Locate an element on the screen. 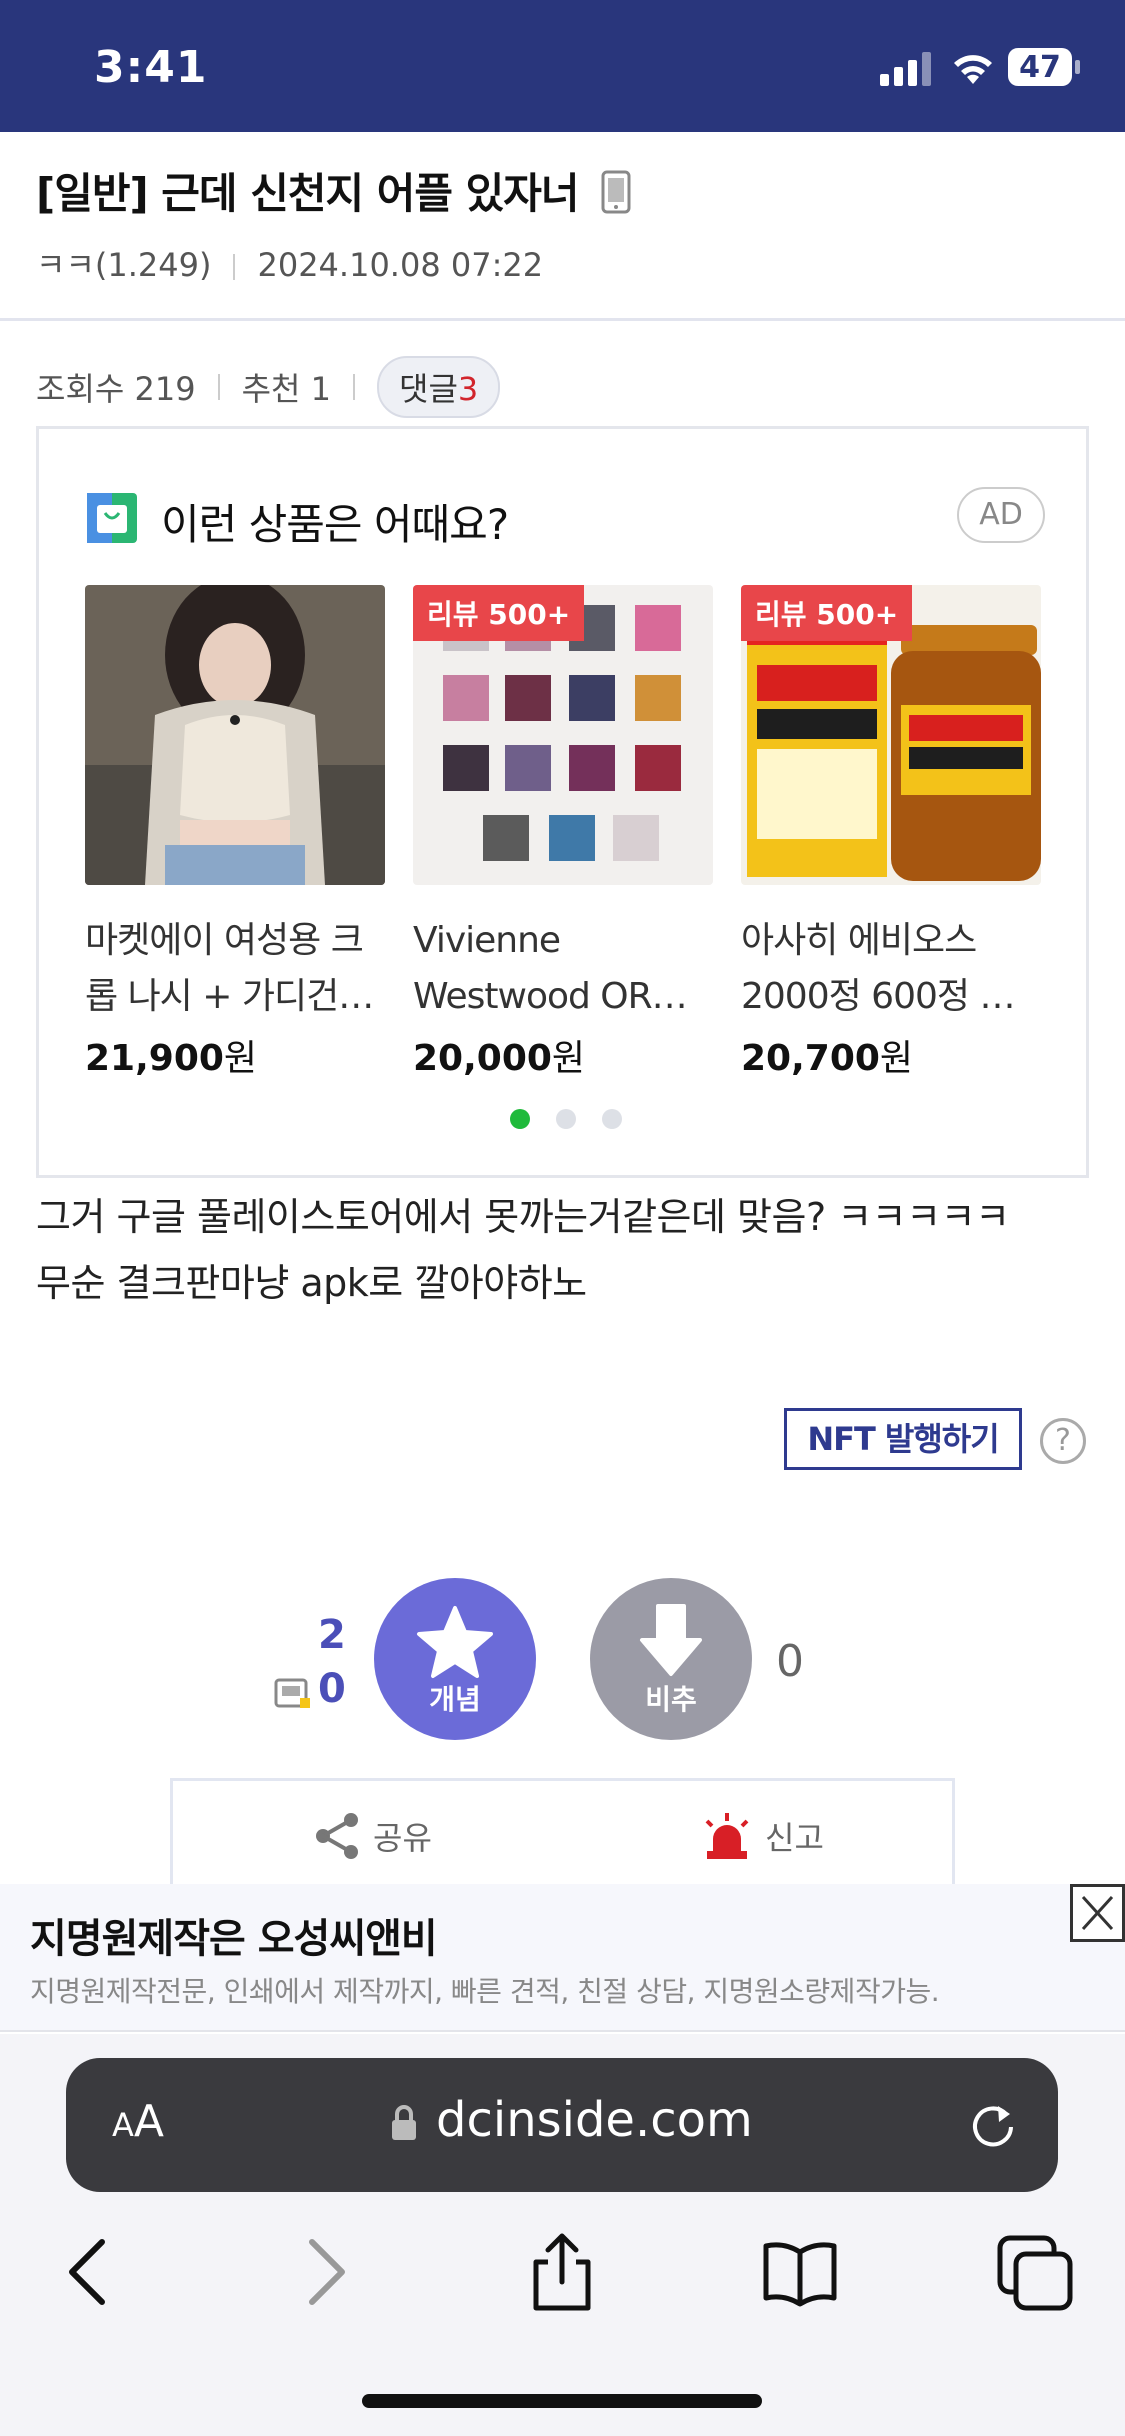 This screenshot has width=1125, height=2436. ad-badge: AD is located at coordinates (1001, 515).